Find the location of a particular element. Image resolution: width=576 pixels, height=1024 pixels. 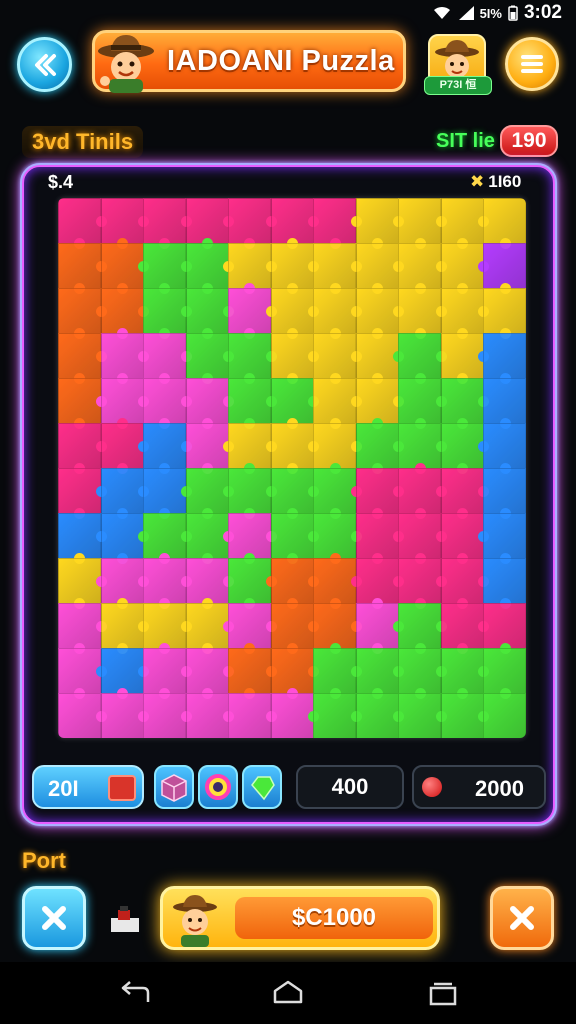

status-icons: 5I% 3:02 is located at coordinates (497, 13).